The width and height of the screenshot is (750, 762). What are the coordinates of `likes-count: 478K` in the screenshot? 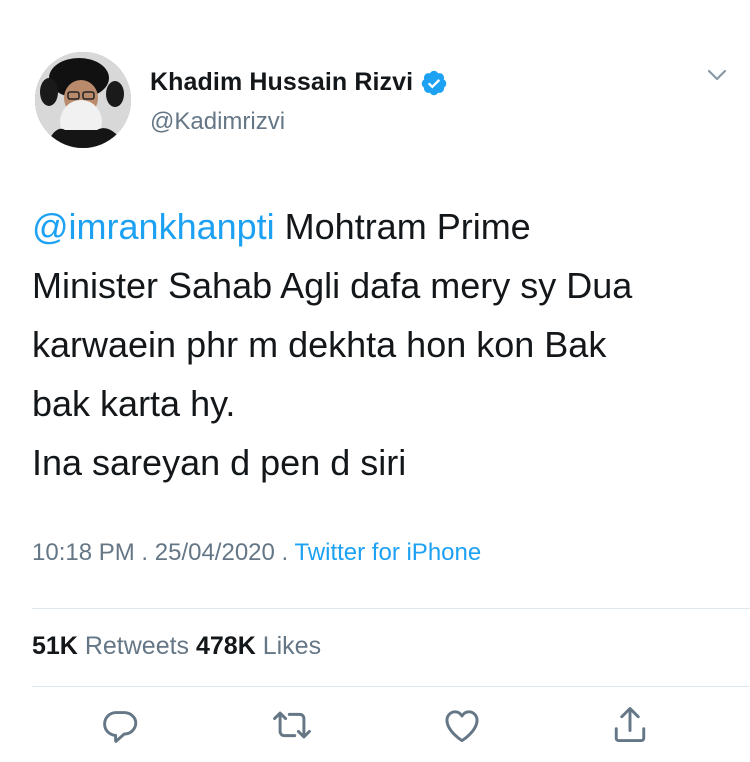 It's located at (226, 646).